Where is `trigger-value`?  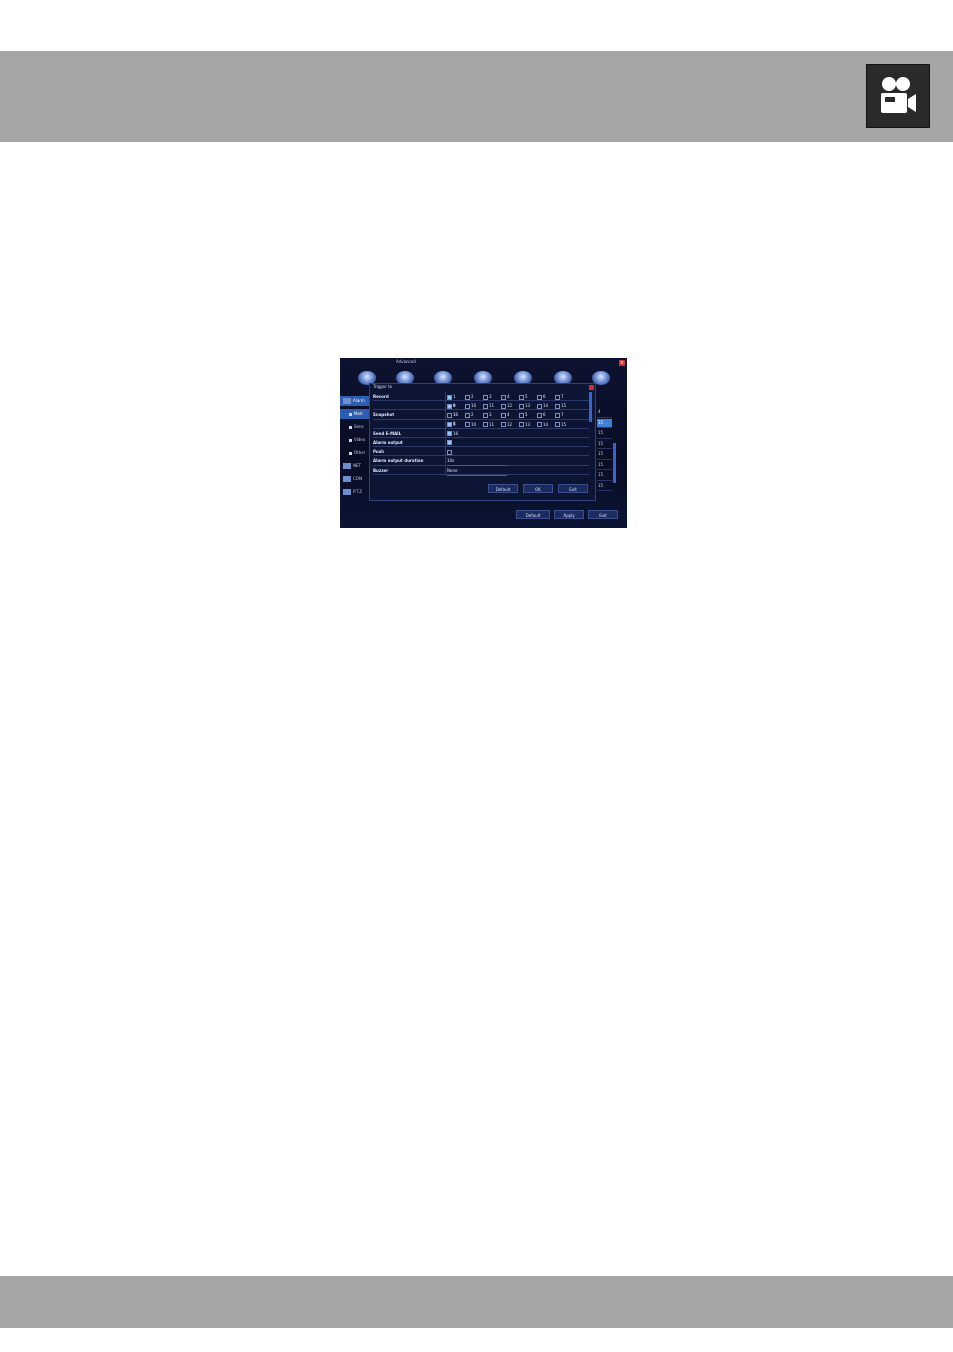 trigger-value is located at coordinates (518, 451).